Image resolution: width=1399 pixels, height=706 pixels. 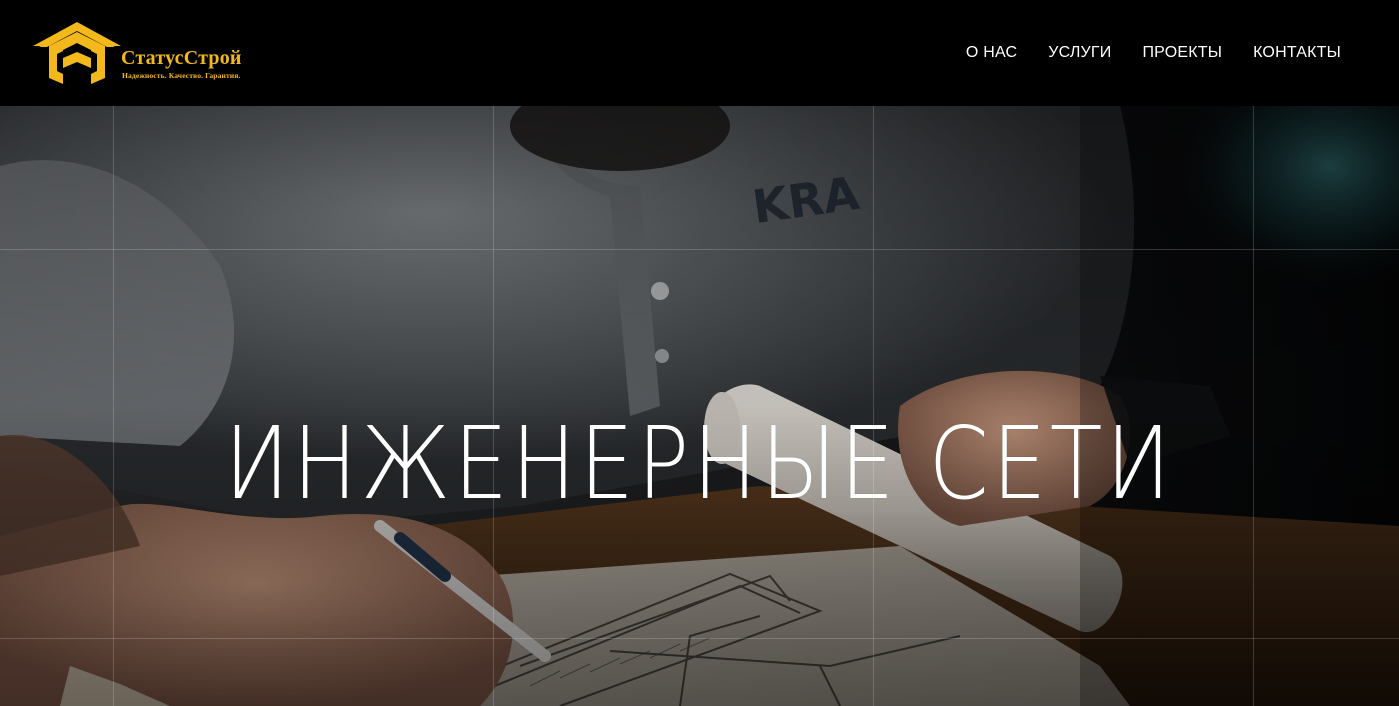 I want to click on nav-item-contacts: КОНТАКТЫ, so click(x=1297, y=53).